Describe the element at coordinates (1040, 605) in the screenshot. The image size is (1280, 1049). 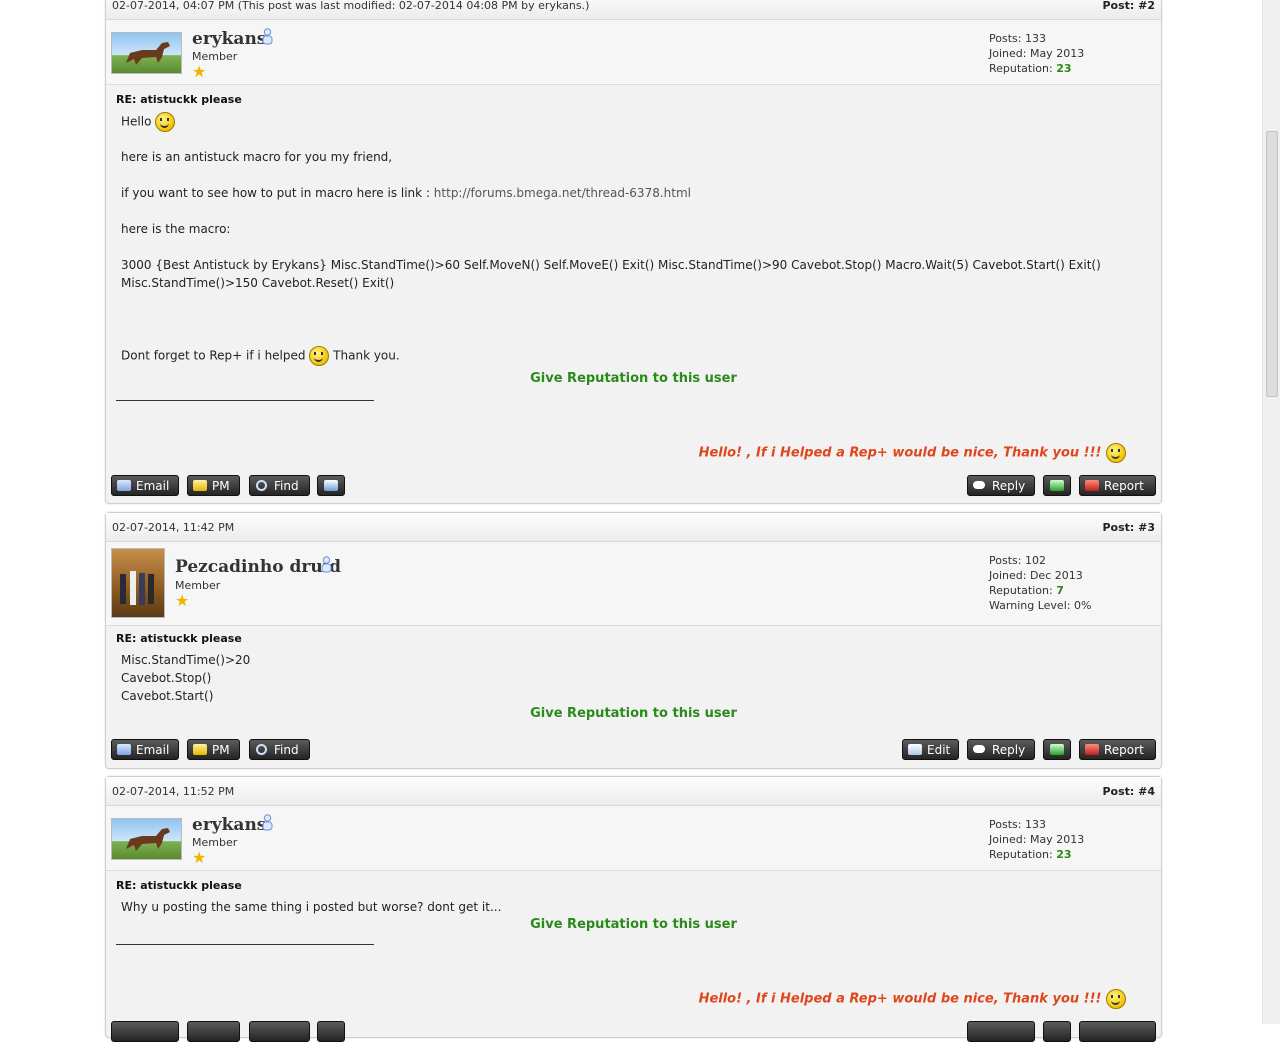
I see `warning-level: Warning Level: 0%` at that location.